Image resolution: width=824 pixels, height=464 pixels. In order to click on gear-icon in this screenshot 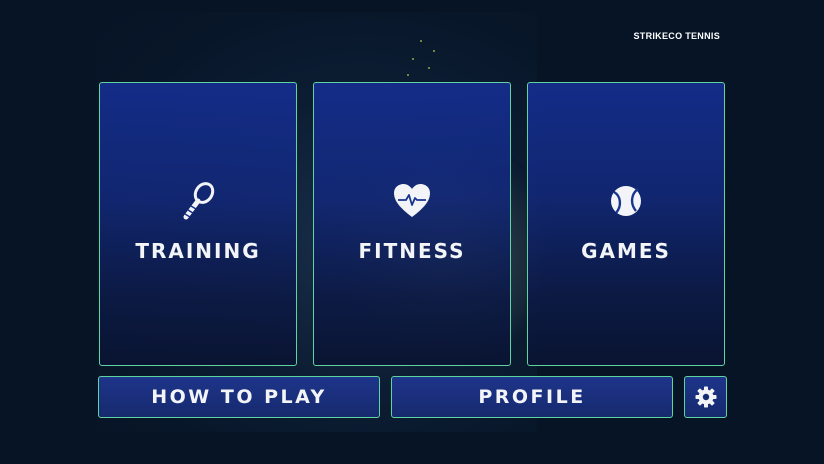, I will do `click(706, 397)`.